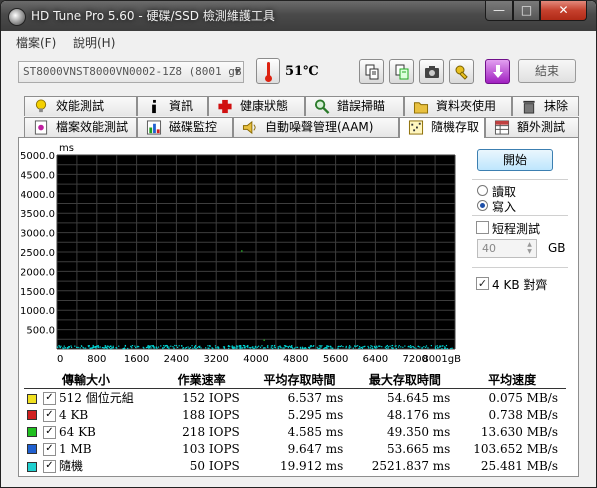 The width and height of the screenshot is (597, 488). I want to click on magnifier-icon, so click(322, 106).